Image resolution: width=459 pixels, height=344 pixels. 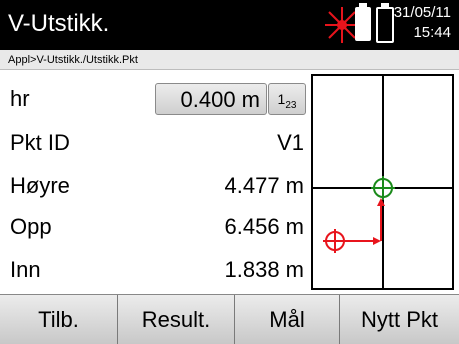 What do you see at coordinates (40, 142) in the screenshot?
I see `point-id-label: Pkt ID` at bounding box center [40, 142].